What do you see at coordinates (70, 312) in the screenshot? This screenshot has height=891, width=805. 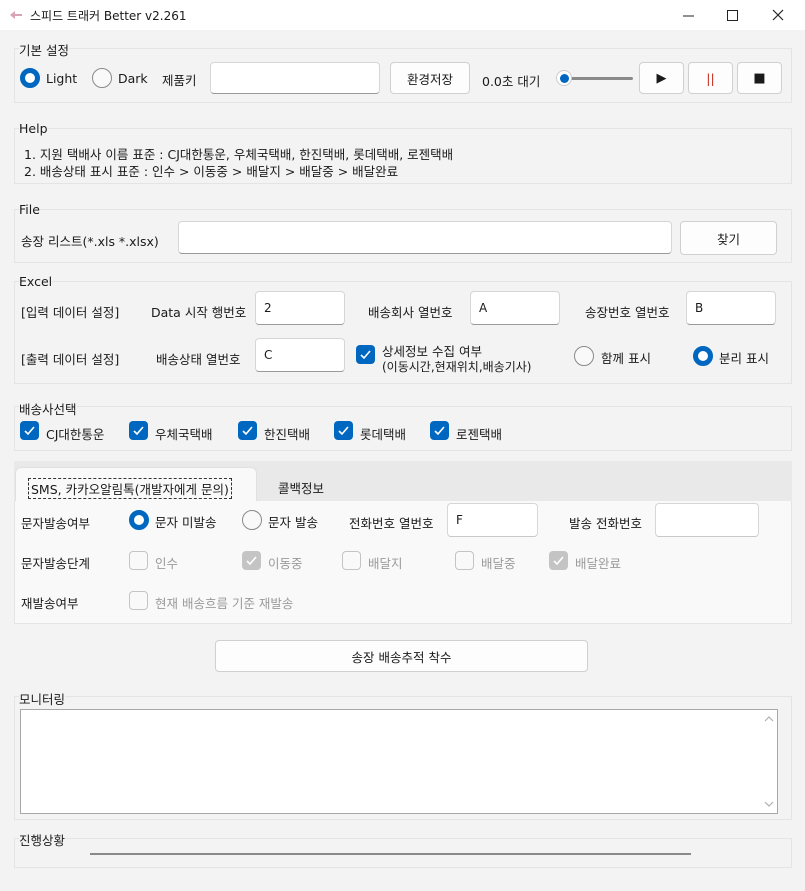 I see `input-data-setting-label: [입력 데이터 설정]` at bounding box center [70, 312].